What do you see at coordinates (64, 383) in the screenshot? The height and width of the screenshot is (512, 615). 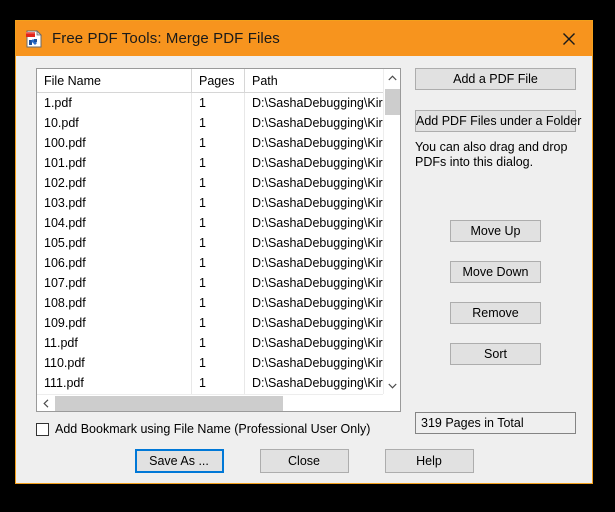 I see `cell-file-name: 111.pdf` at bounding box center [64, 383].